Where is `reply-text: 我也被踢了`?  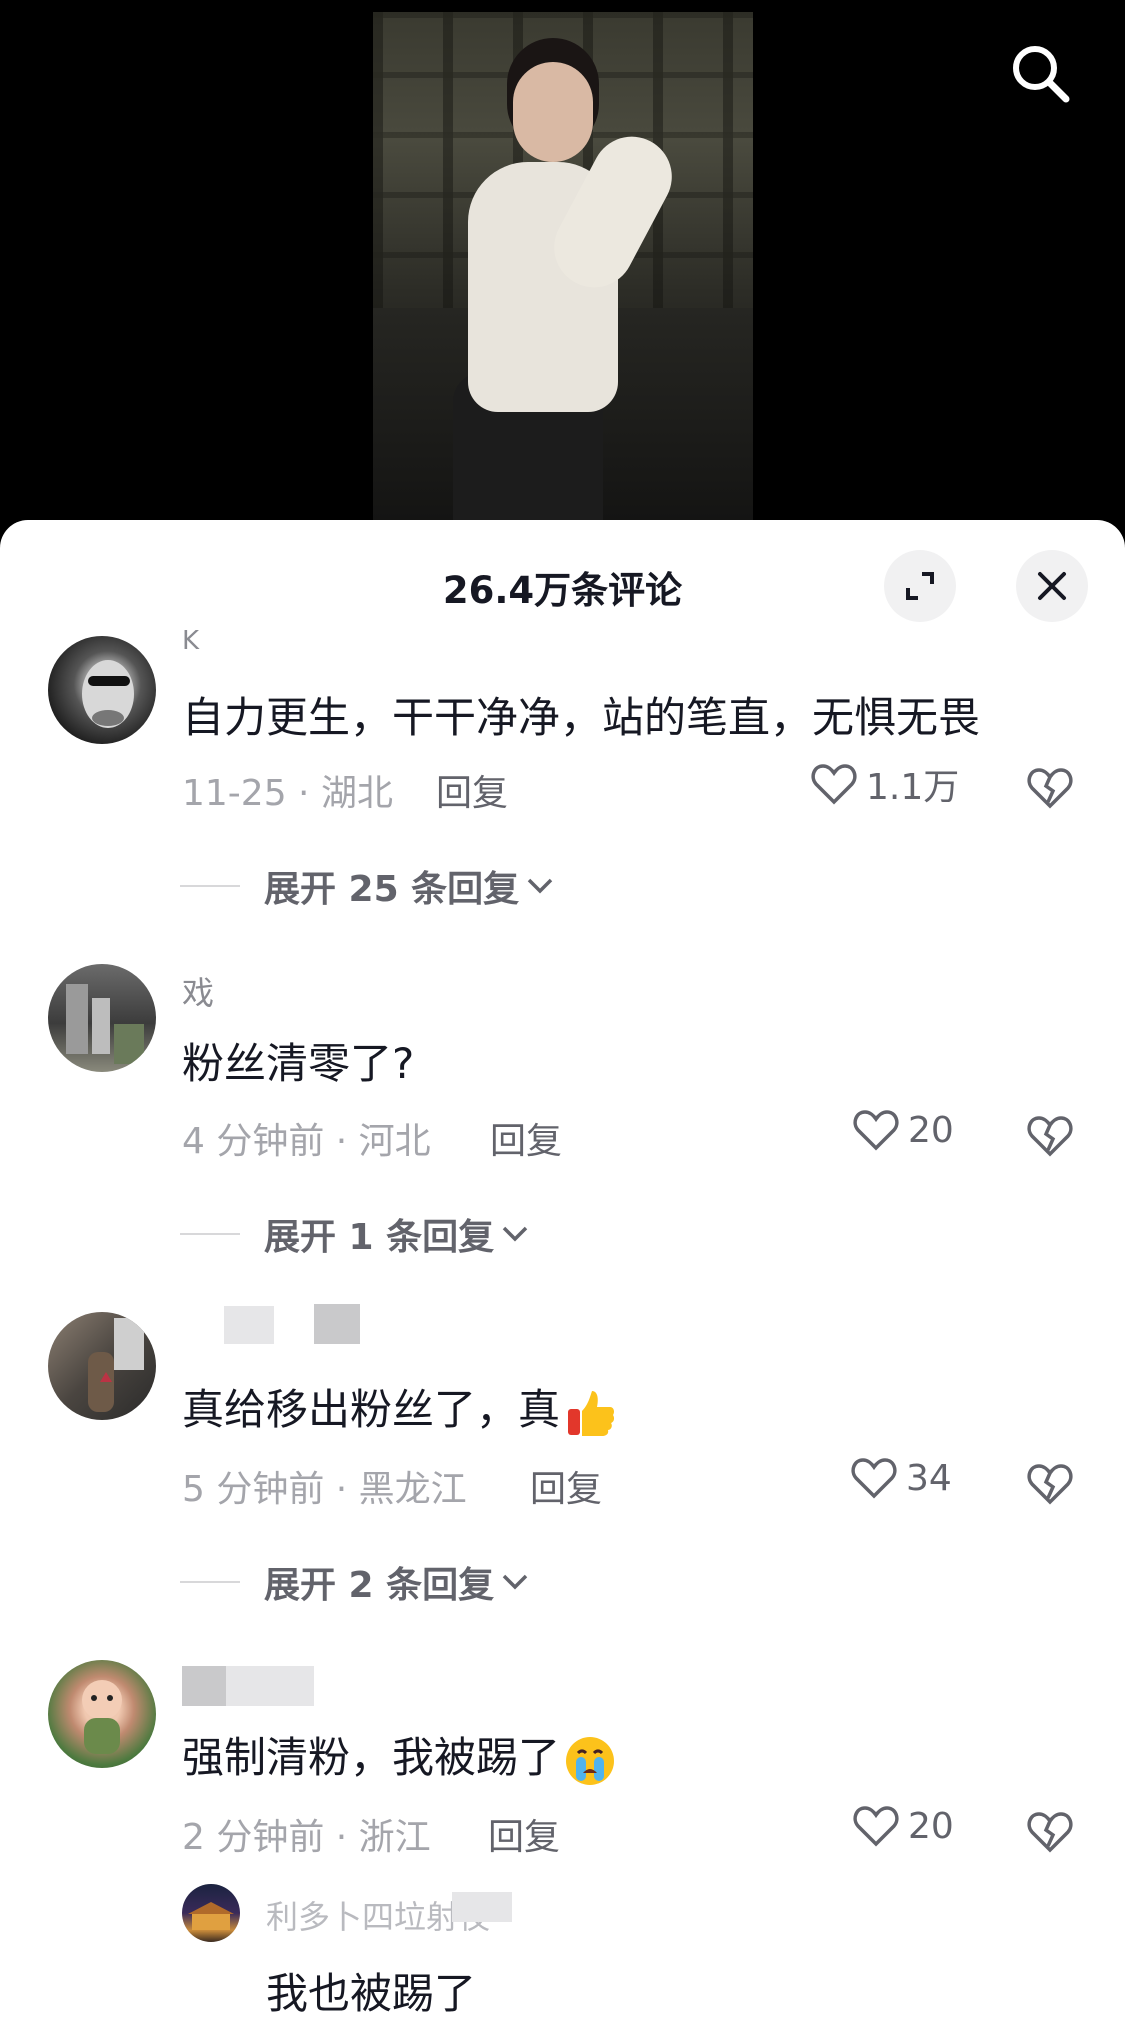
reply-text: 我也被踢了 is located at coordinates (371, 1993).